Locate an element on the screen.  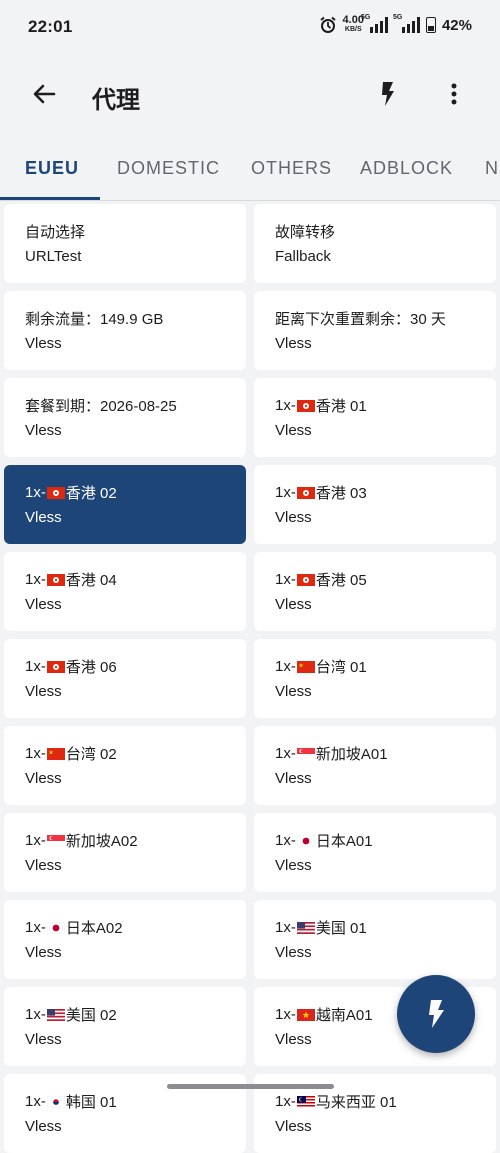
proxy-name: 1x- 日本A02 is located at coordinates (74, 927).